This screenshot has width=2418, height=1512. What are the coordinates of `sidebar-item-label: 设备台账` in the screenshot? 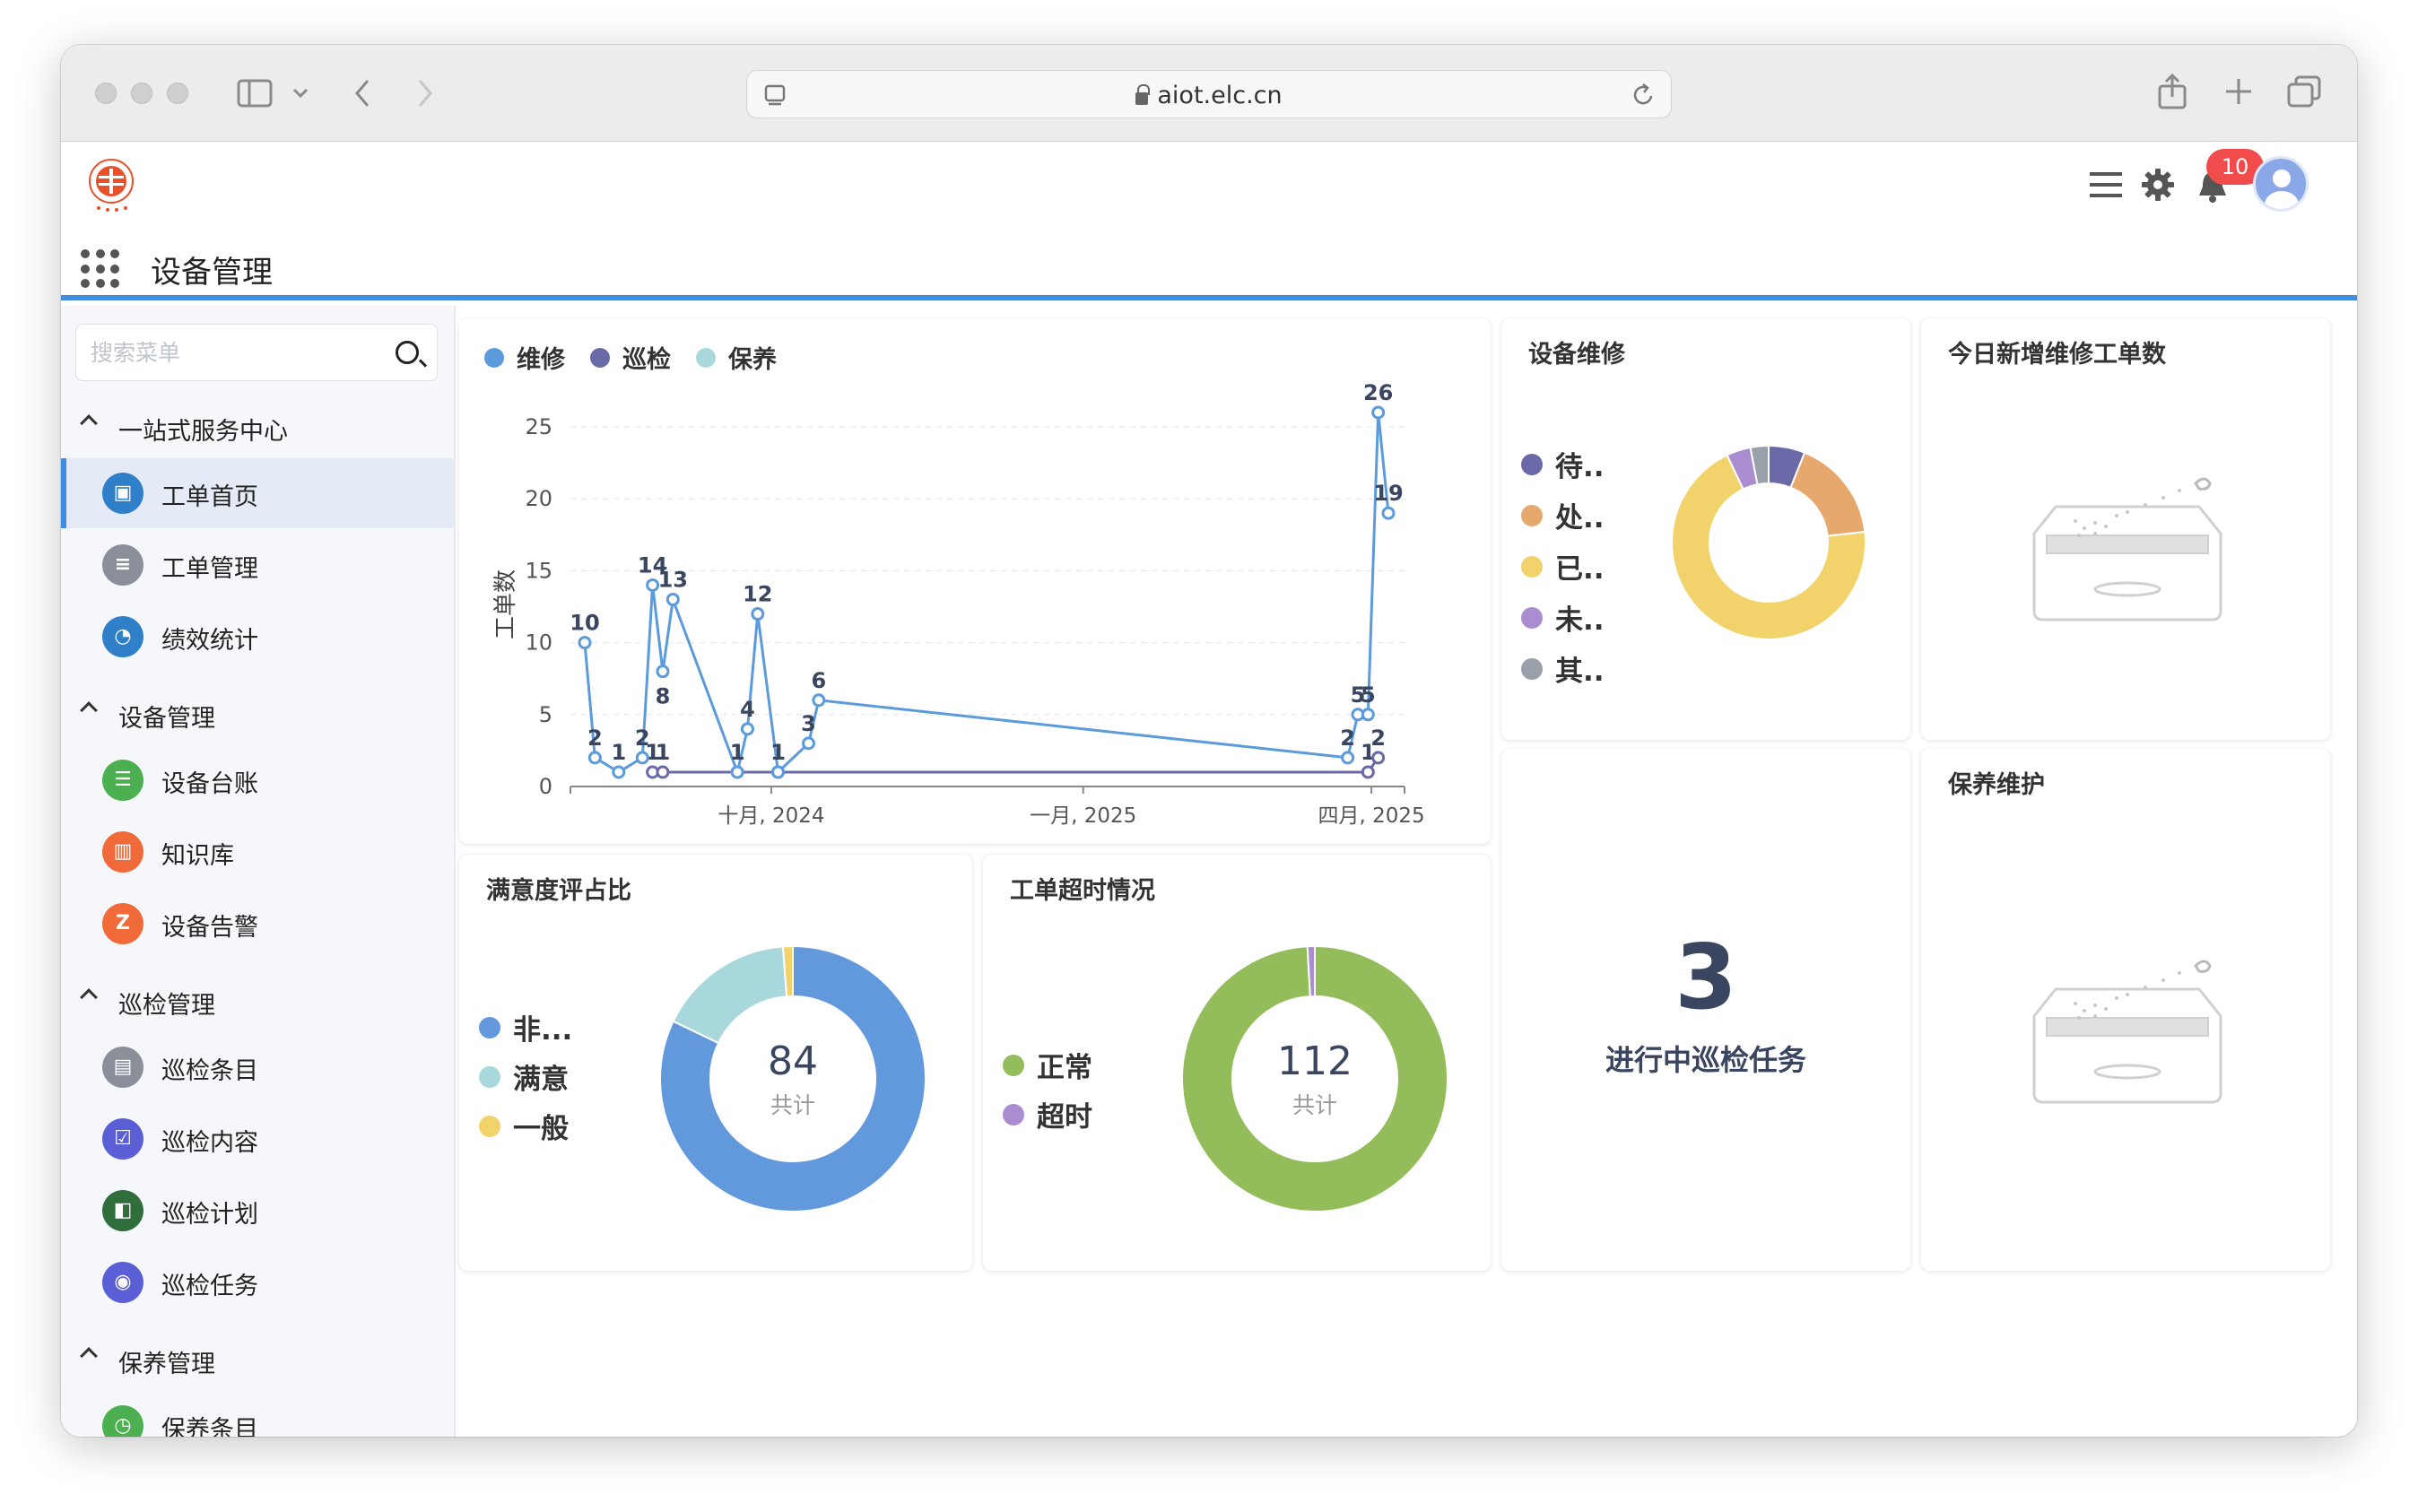 It's located at (210, 784).